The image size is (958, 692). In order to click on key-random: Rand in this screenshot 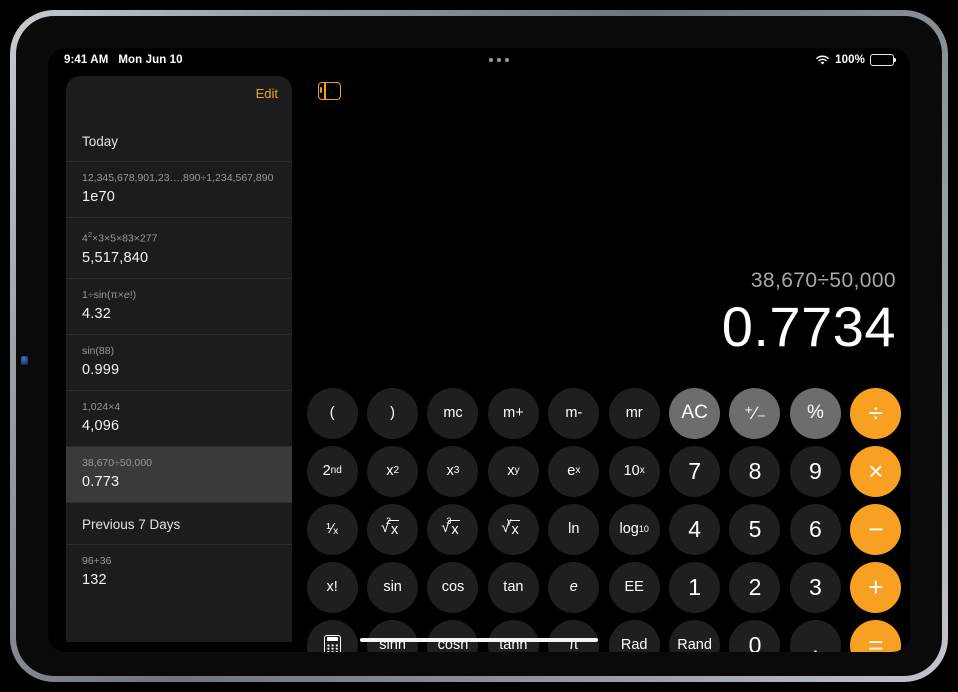, I will do `click(695, 635)`.